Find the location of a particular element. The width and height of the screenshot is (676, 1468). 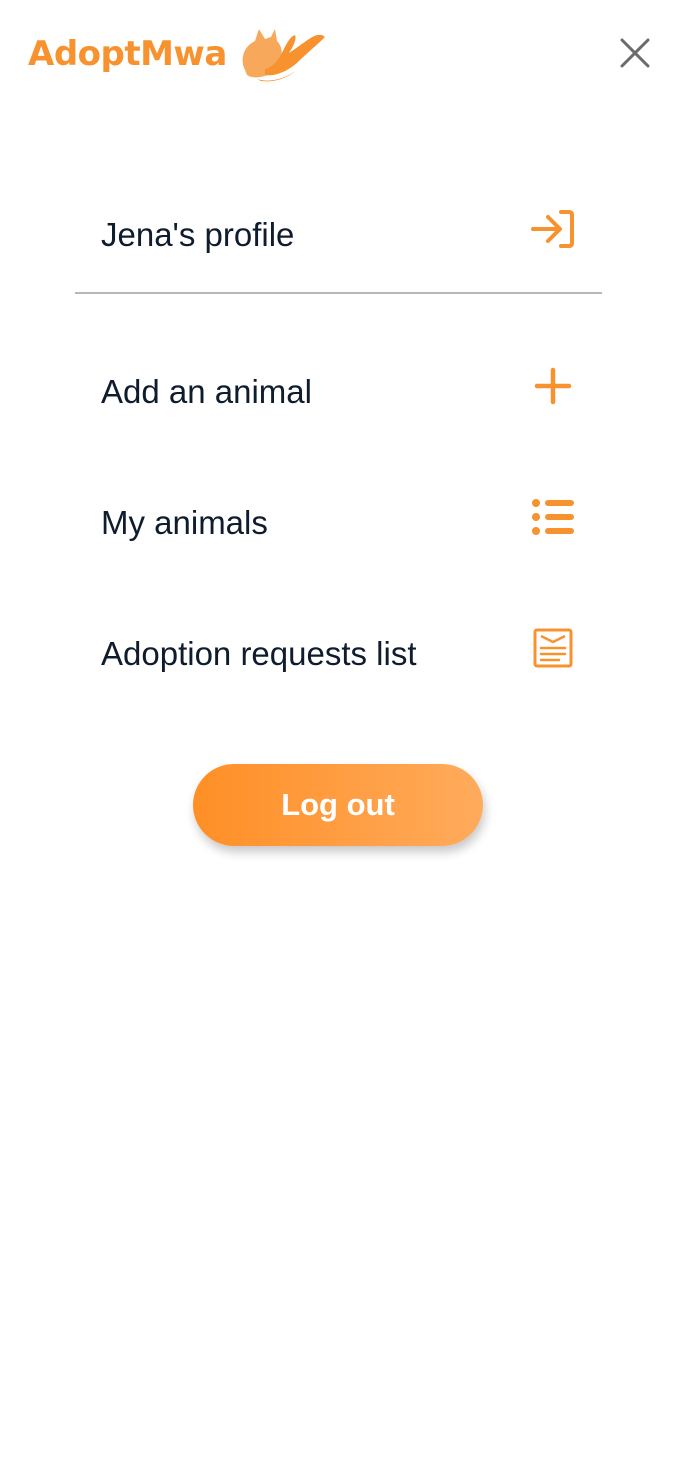

menu-item-profile: Jena's profile is located at coordinates (338, 235).